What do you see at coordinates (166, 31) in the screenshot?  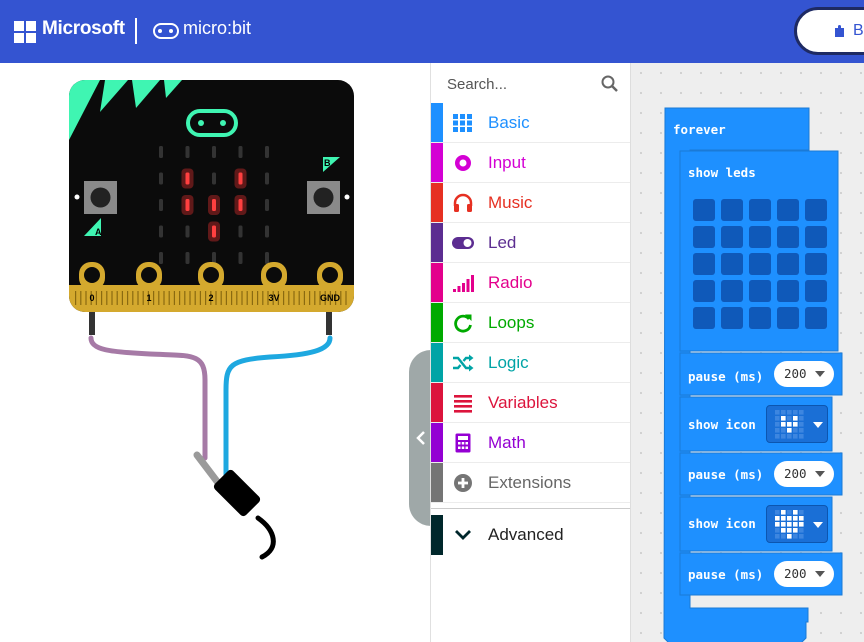 I see `microbit-logo-icon` at bounding box center [166, 31].